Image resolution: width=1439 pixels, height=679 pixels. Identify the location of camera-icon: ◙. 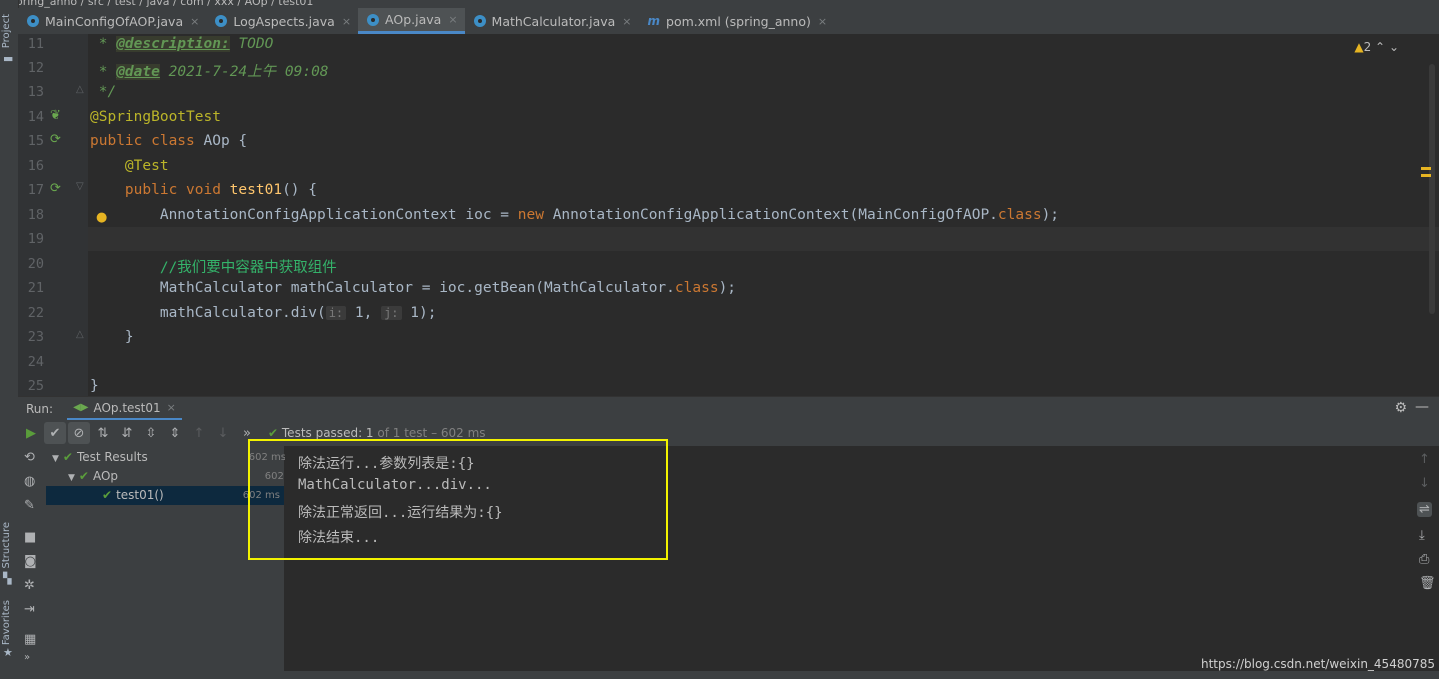
(30, 561).